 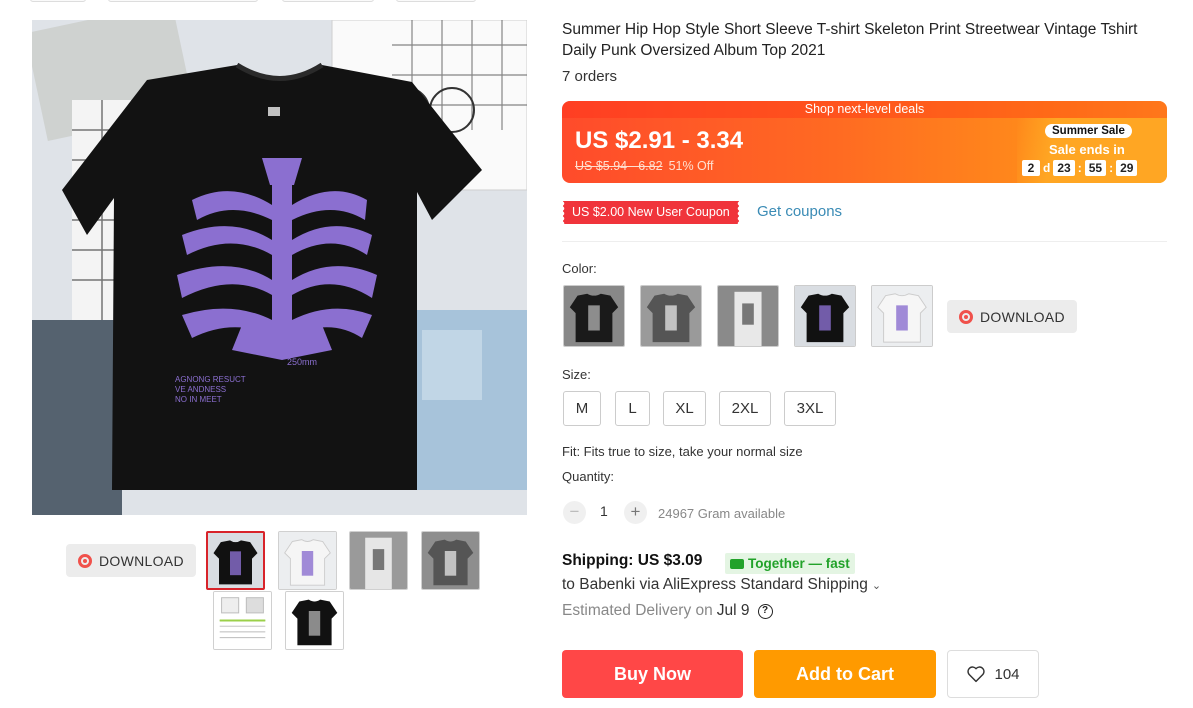 I want to click on sale-price: US $2.91 - 3.34, so click(x=659, y=140).